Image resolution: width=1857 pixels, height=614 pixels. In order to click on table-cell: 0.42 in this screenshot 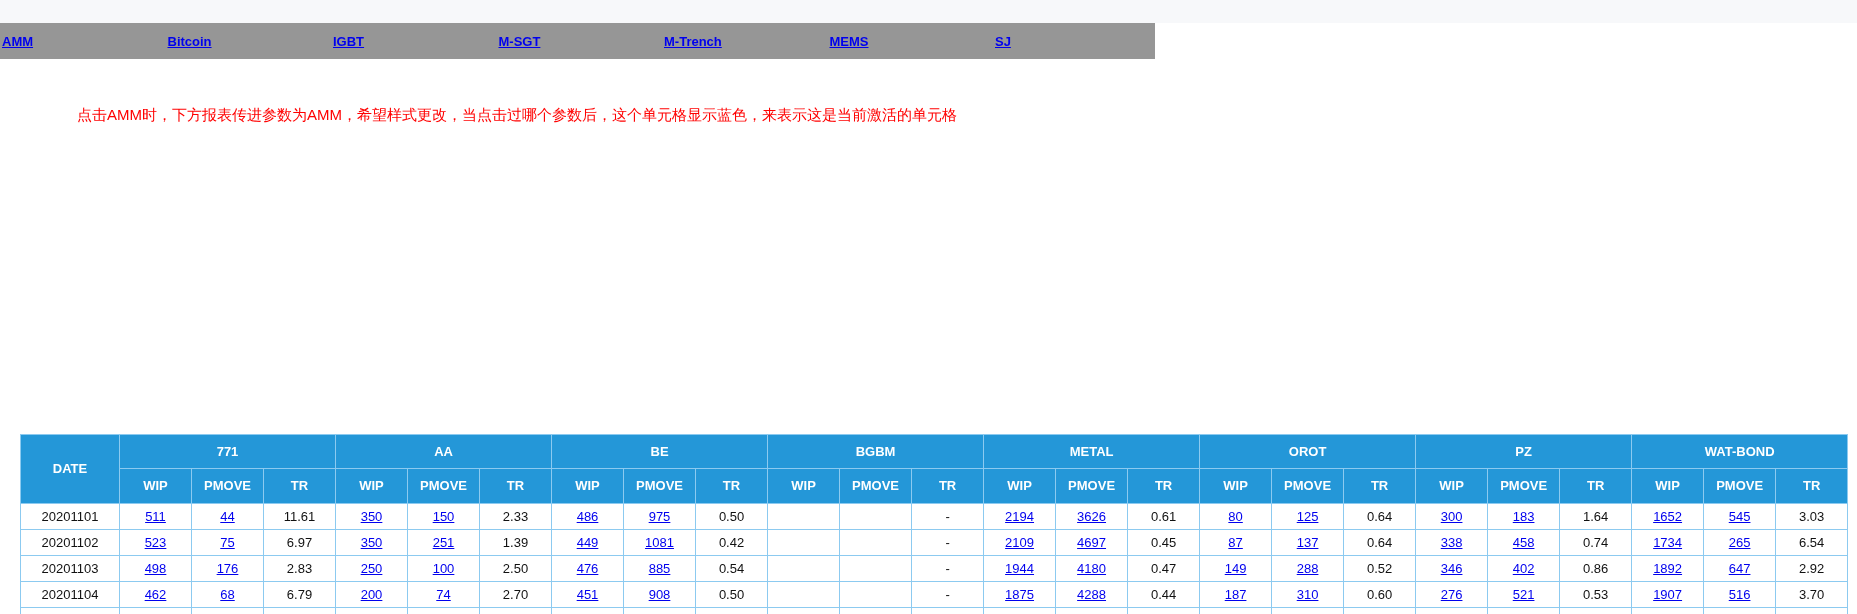, I will do `click(731, 542)`.